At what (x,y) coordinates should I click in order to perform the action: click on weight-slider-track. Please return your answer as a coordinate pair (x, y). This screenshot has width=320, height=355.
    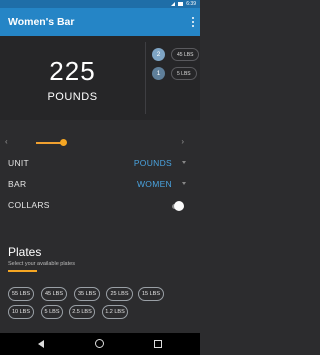
    Looking at the image, I should click on (49, 143).